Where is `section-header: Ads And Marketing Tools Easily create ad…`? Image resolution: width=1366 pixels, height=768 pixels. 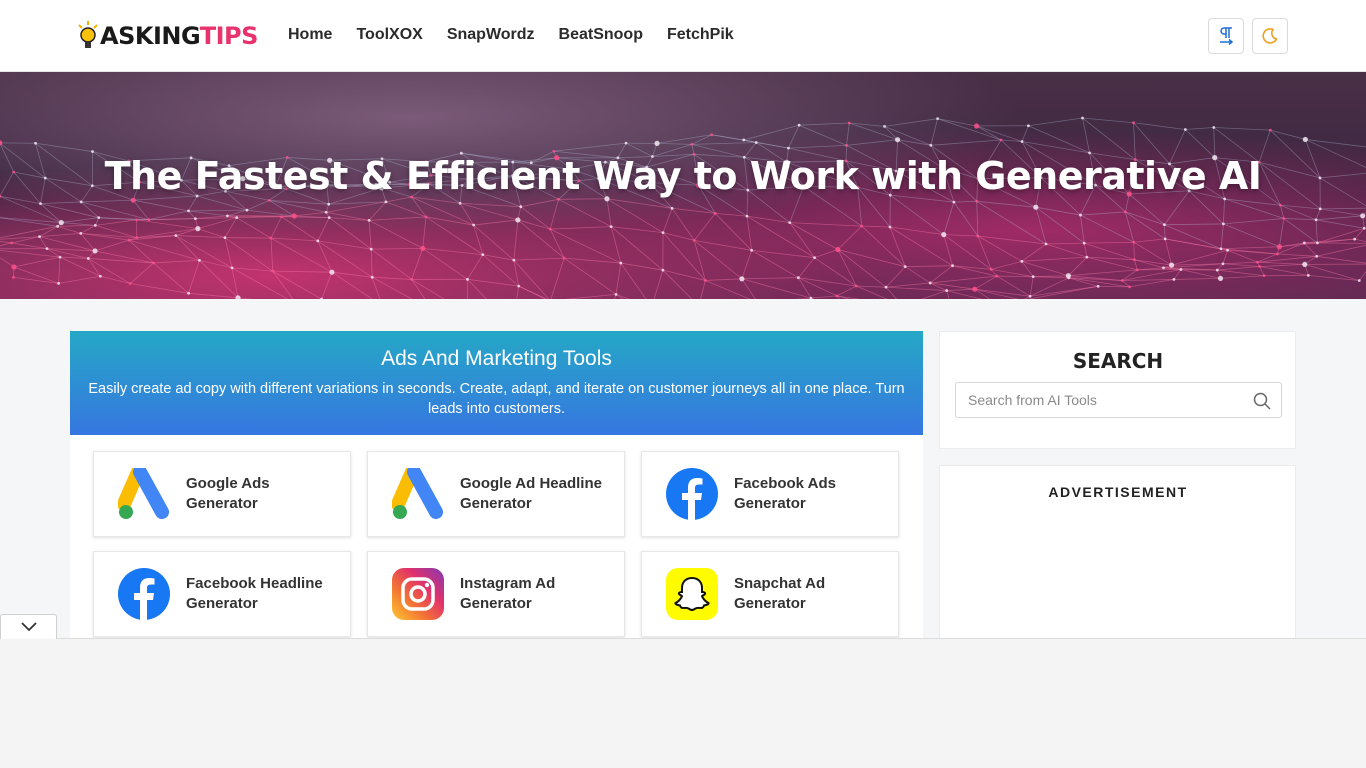
section-header: Ads And Marketing Tools Easily create ad… is located at coordinates (496, 383).